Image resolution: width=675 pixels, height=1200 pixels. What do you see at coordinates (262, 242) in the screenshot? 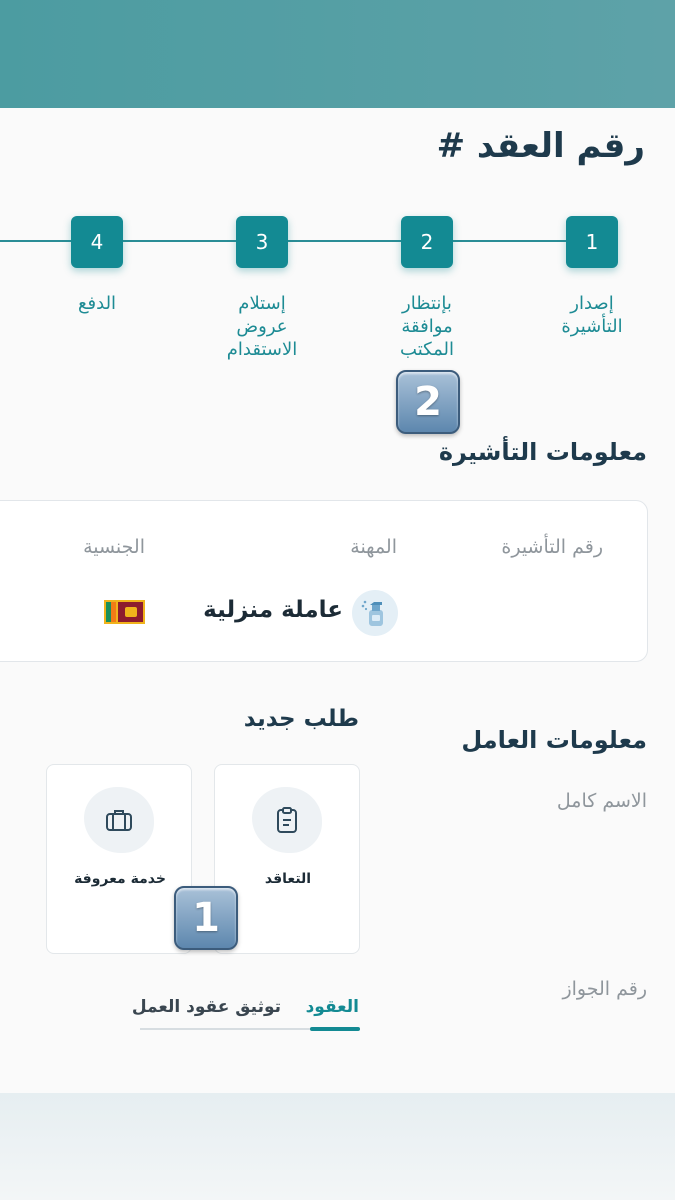
I see `step-3-box: 3` at bounding box center [262, 242].